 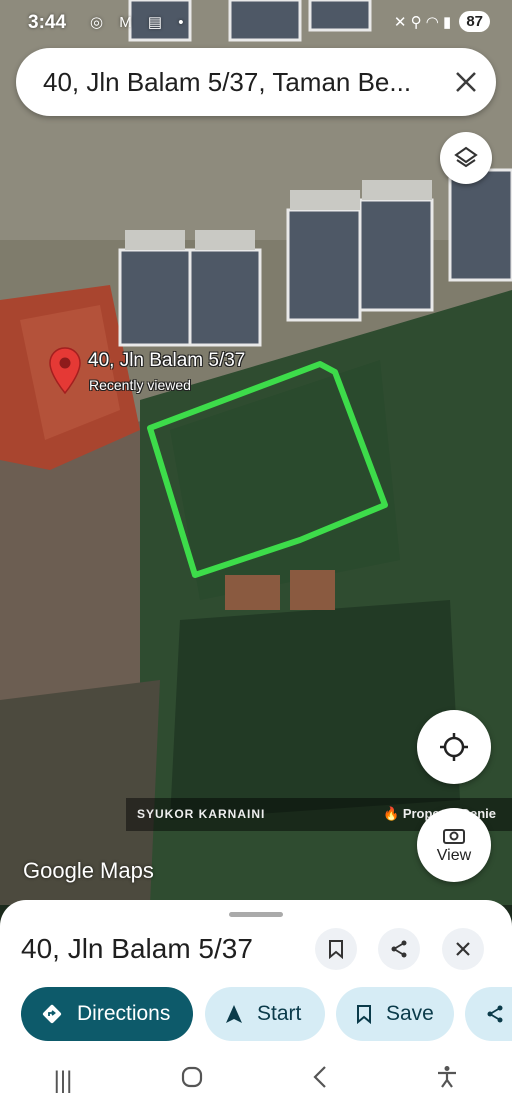 I want to click on directions-label: Directions, so click(x=124, y=1013).